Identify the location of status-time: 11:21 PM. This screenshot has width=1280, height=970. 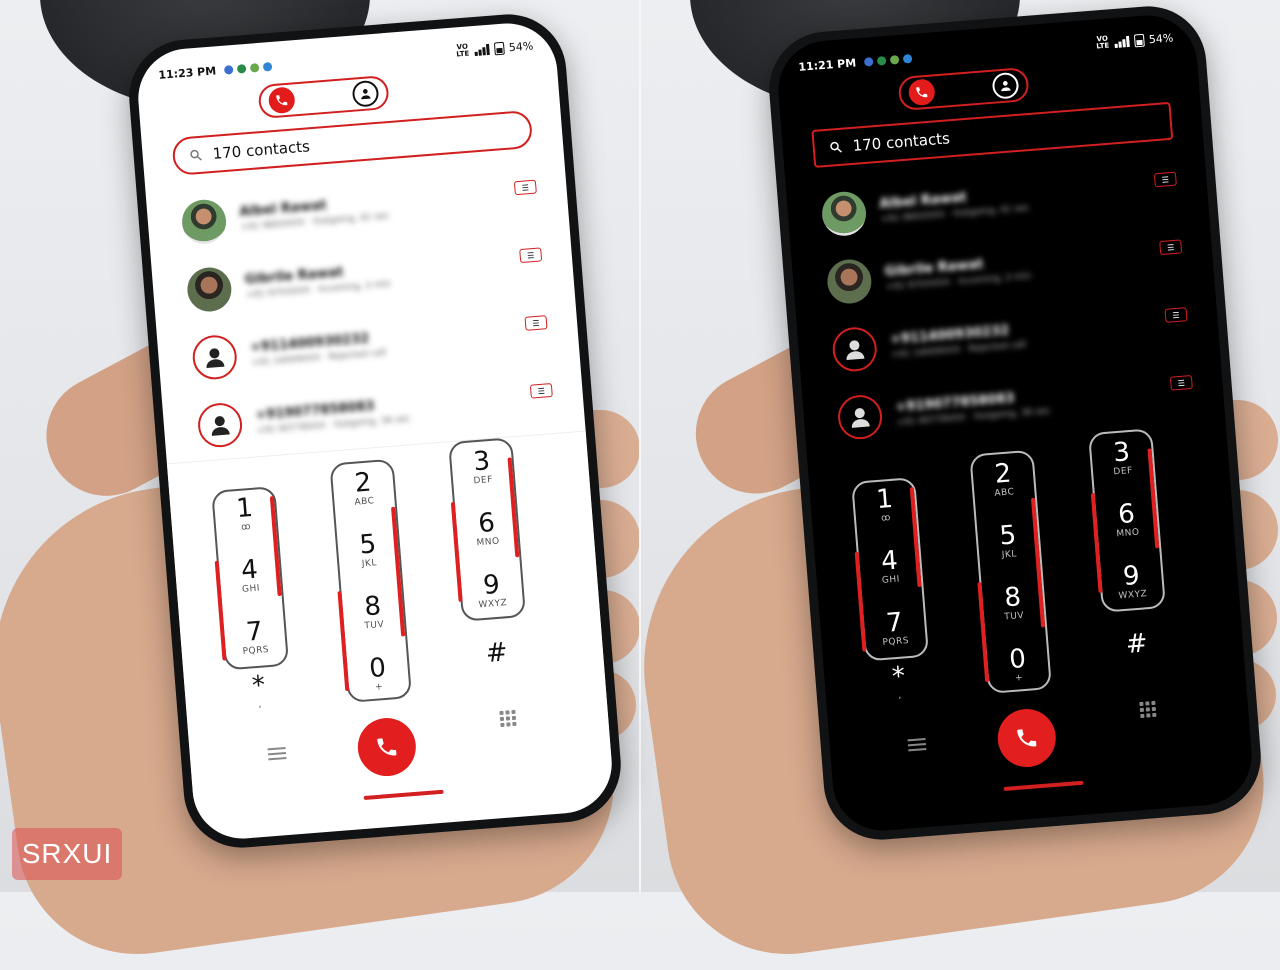
(827, 64).